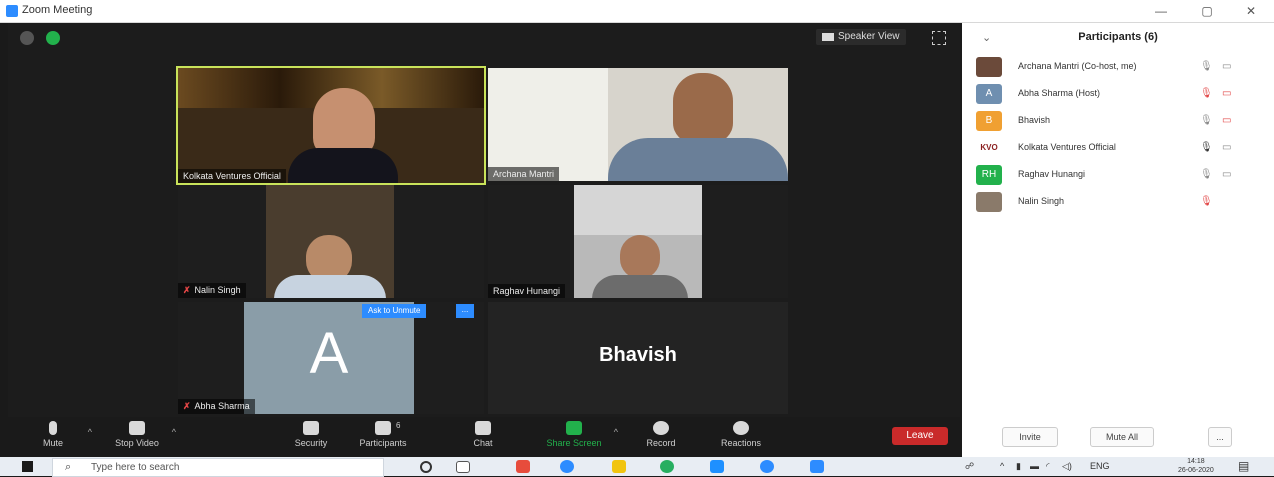 The width and height of the screenshot is (1274, 477). What do you see at coordinates (1121, 149) in the screenshot?
I see `participant-row: KVO Kolkata Ventures Official 🎙 ▭` at bounding box center [1121, 149].